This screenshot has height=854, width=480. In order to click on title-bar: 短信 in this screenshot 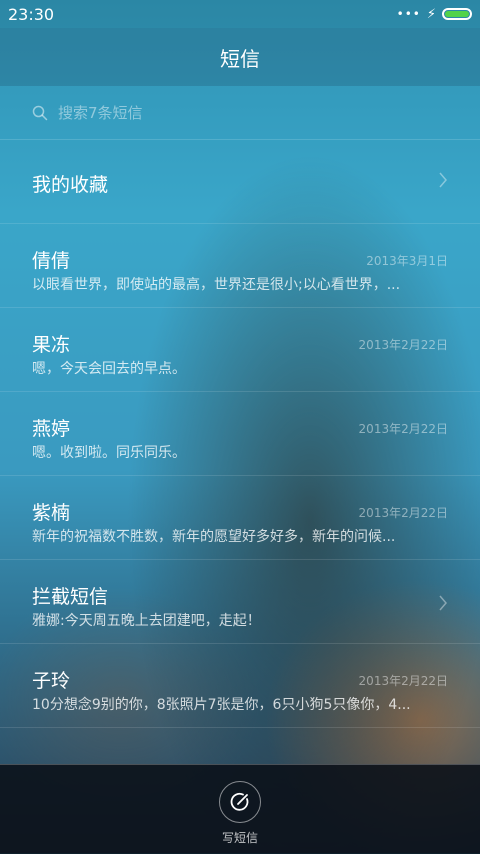, I will do `click(240, 57)`.